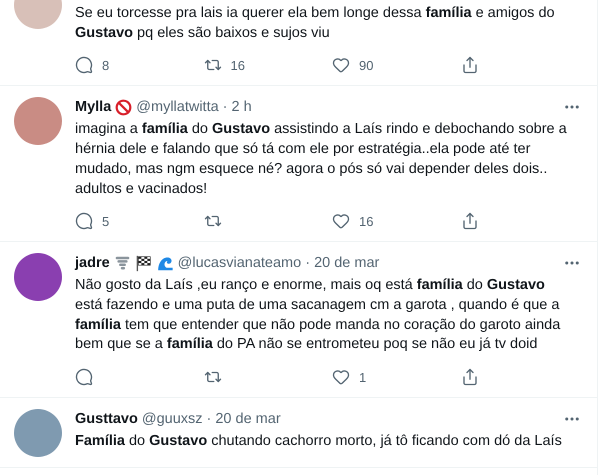 The image size is (598, 475). Describe the element at coordinates (106, 419) in the screenshot. I see `user-name: Gusttavo` at that location.